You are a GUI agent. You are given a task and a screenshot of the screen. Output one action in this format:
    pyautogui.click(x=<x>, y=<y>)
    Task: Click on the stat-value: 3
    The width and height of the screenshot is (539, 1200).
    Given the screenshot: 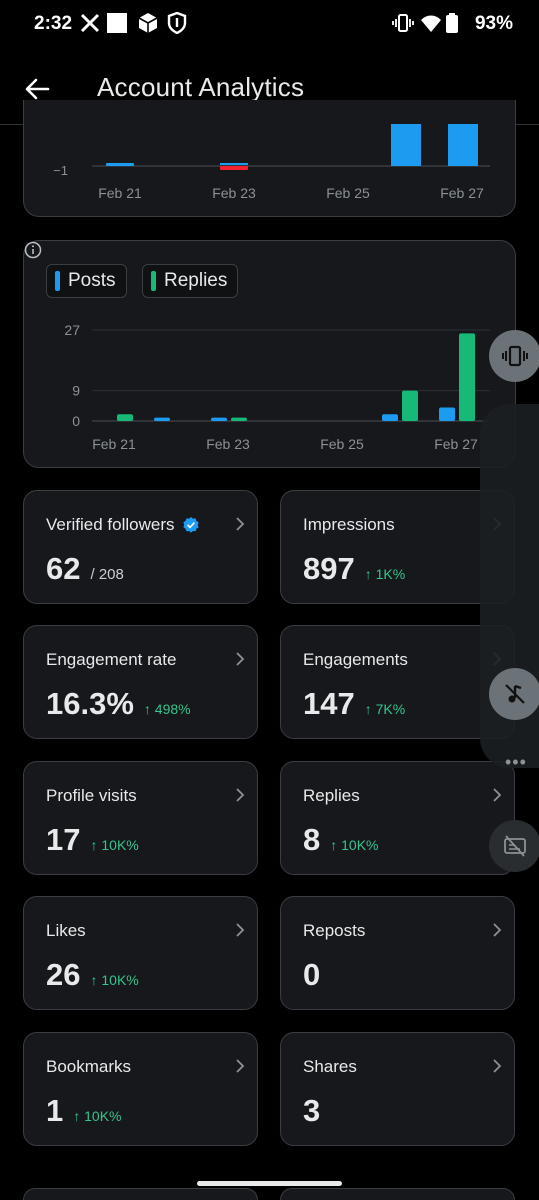 What is the action you would take?
    pyautogui.click(x=312, y=1110)
    